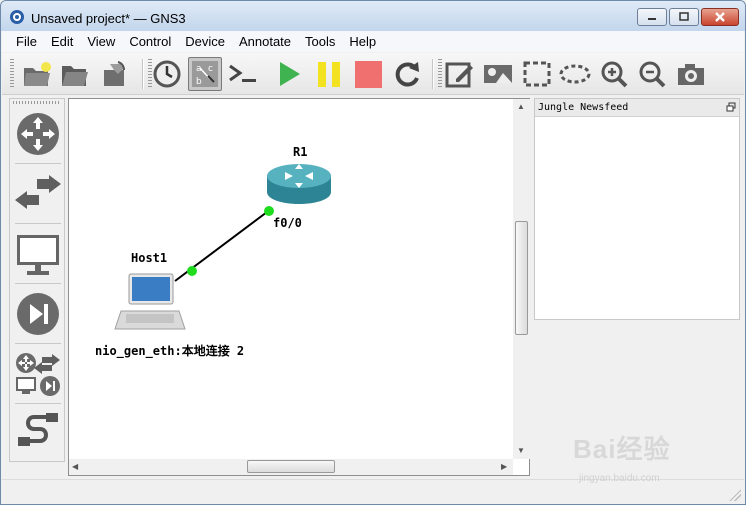 The width and height of the screenshot is (746, 505). What do you see at coordinates (205, 41) in the screenshot?
I see `menu-device: Device` at bounding box center [205, 41].